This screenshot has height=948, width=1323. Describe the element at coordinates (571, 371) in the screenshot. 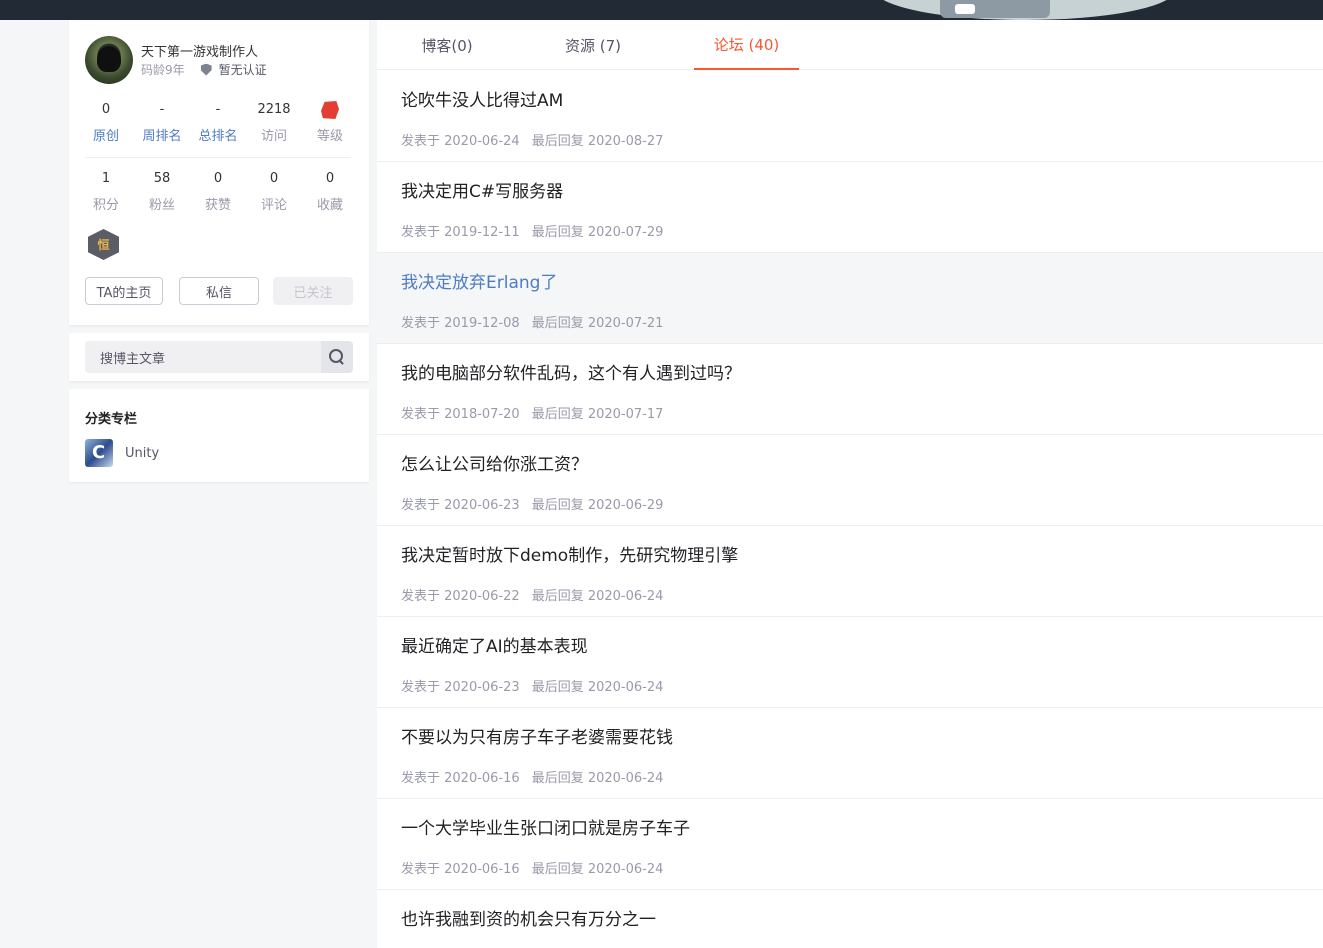

I see `post-title: 我的电脑部分软件乱码，这个有人遇到过吗？` at that location.